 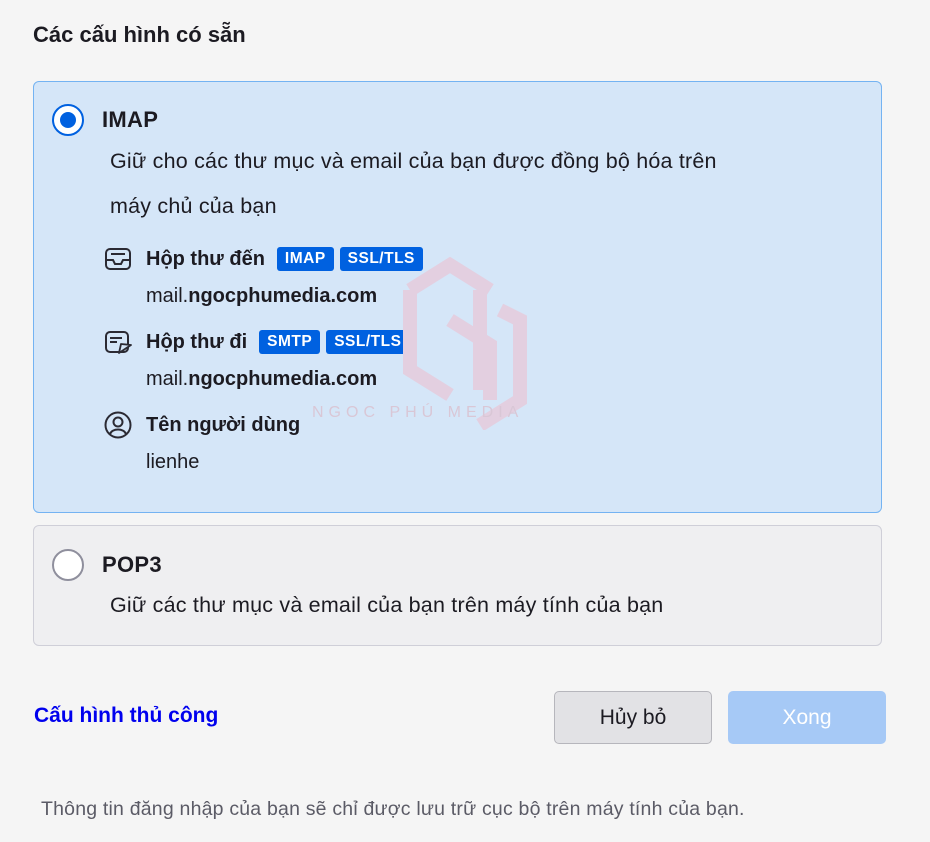 What do you see at coordinates (118, 342) in the screenshot?
I see `outbox-send-icon` at bounding box center [118, 342].